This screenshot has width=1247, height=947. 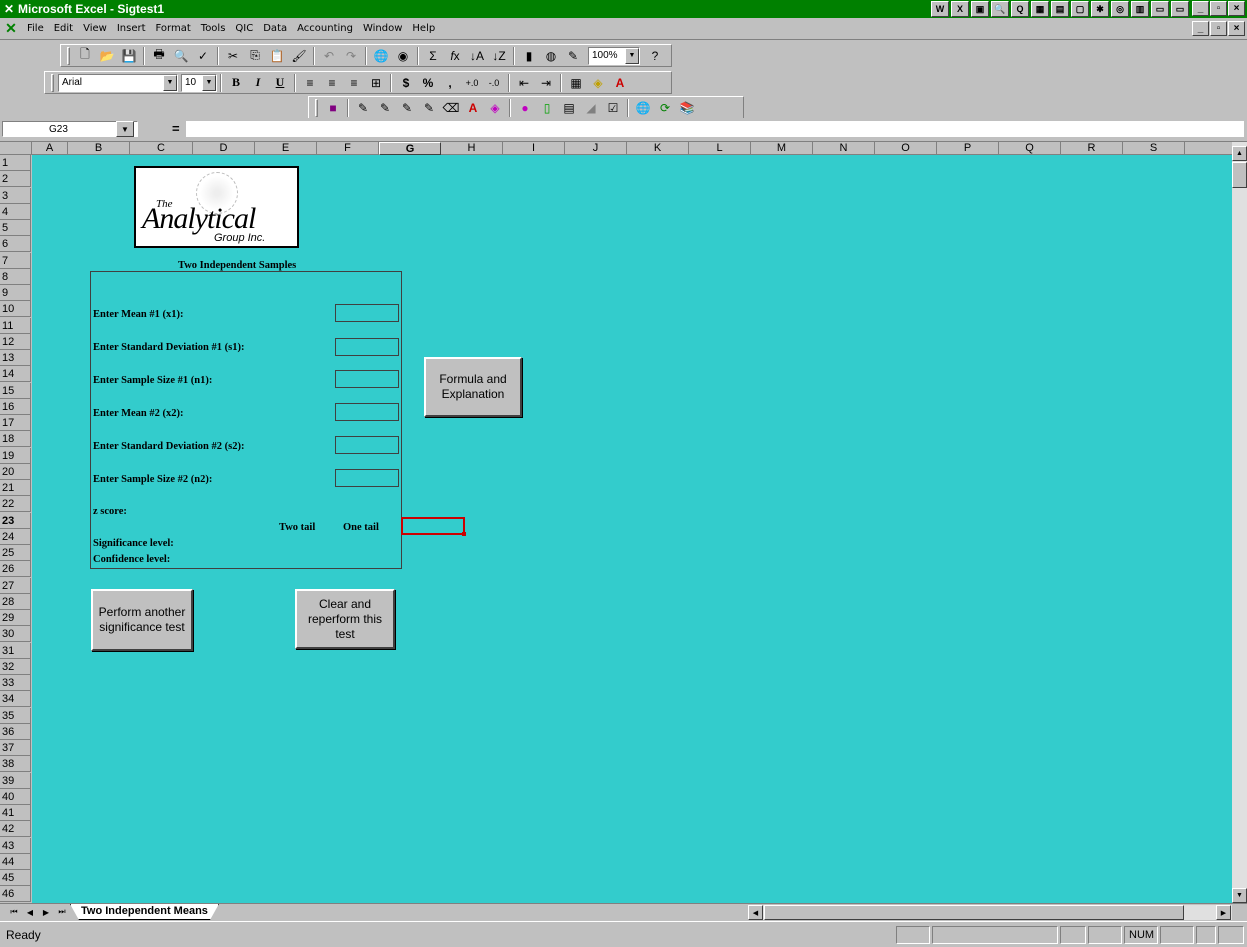 I want to click on paste-icon: 📋, so click(x=277, y=56).